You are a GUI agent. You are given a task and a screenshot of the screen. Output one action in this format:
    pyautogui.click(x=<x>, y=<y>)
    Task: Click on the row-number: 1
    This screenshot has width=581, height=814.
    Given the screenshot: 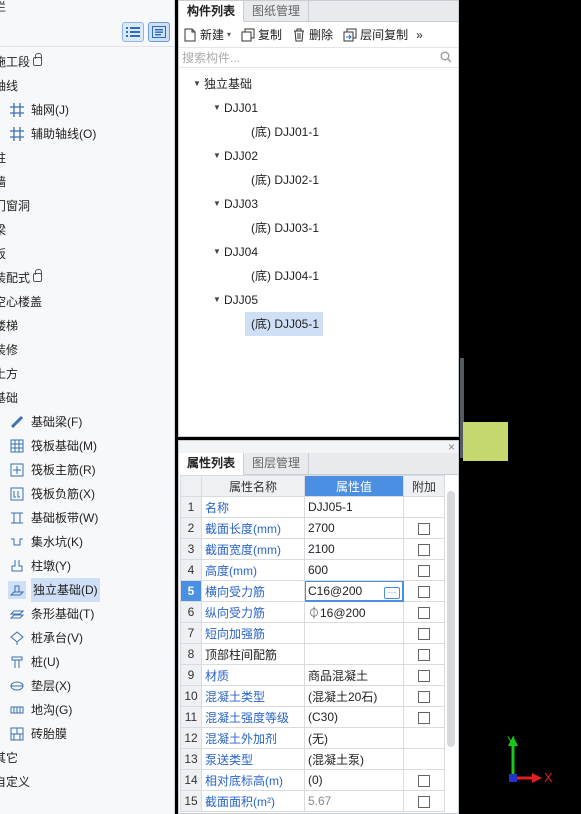 What is the action you would take?
    pyautogui.click(x=191, y=507)
    